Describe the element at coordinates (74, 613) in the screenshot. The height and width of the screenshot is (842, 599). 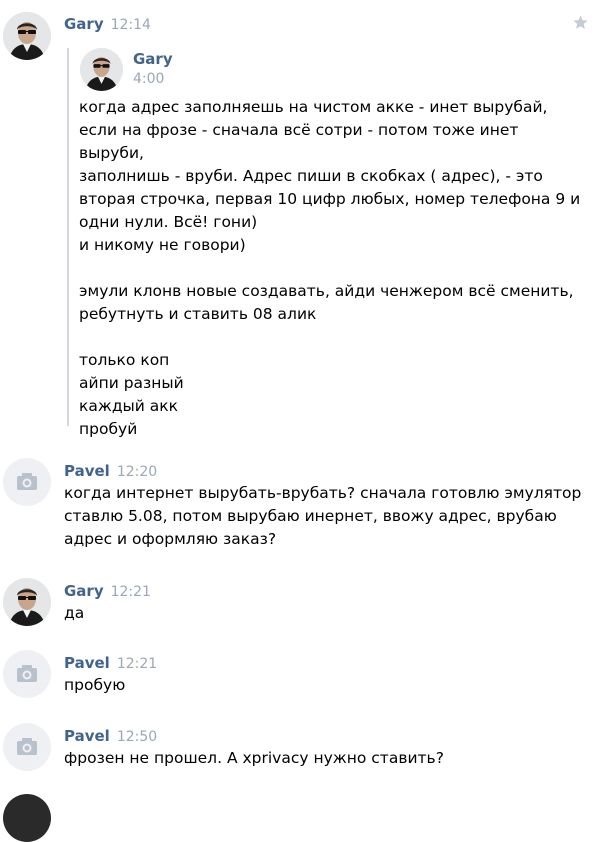
I see `message-text: да` at that location.